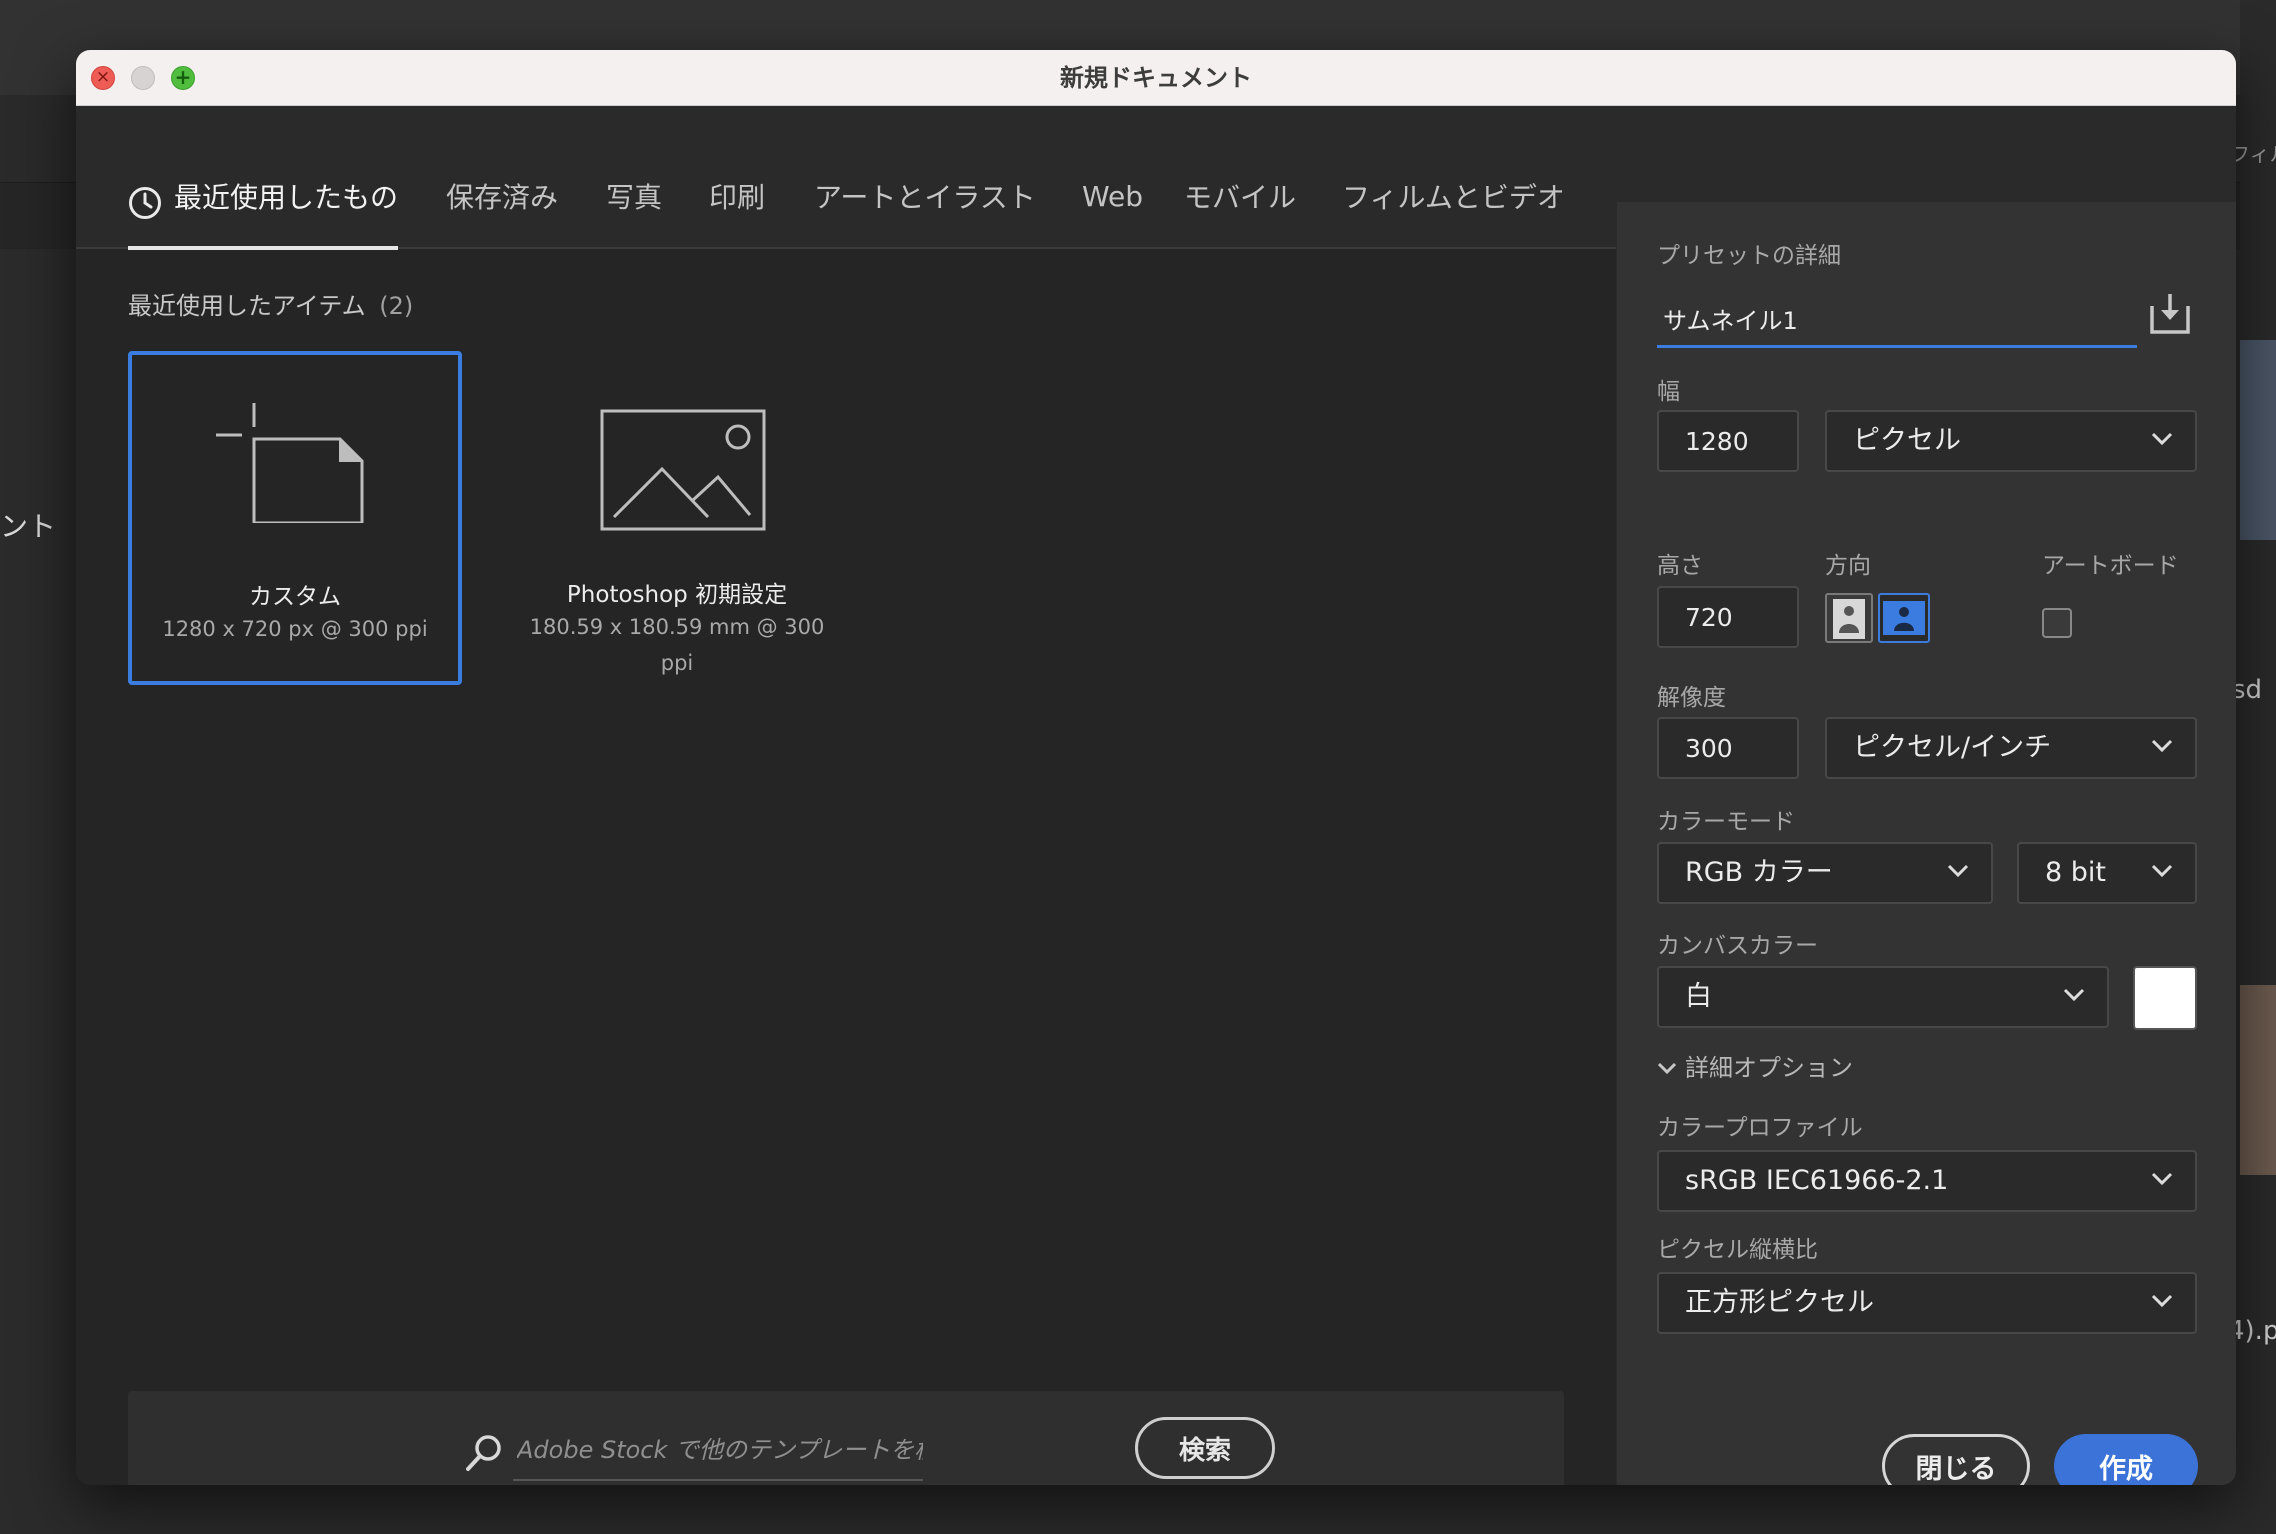 The height and width of the screenshot is (1534, 2276). I want to click on new-document-icon, so click(290, 463).